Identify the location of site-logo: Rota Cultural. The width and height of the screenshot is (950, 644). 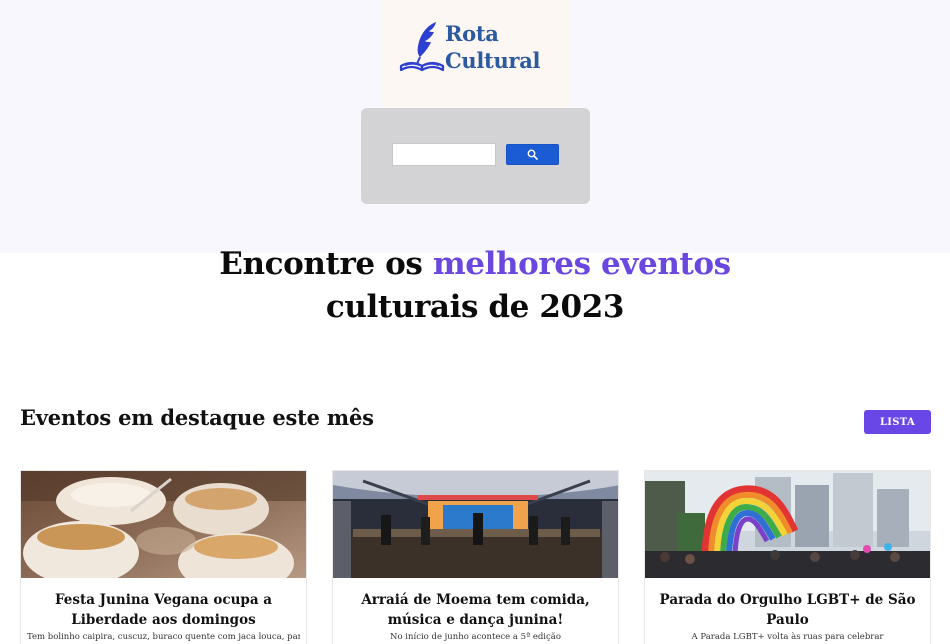
(475, 54).